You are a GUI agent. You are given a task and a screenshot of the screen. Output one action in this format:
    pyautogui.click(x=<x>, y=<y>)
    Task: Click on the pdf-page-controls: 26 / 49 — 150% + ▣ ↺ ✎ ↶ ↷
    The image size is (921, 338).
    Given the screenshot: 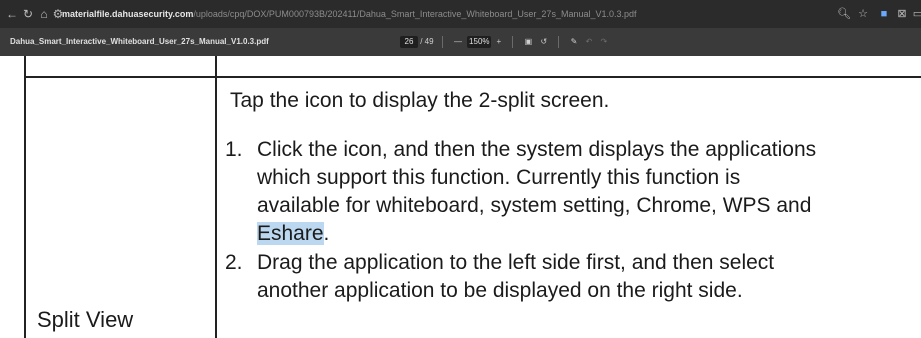 What is the action you would take?
    pyautogui.click(x=505, y=42)
    